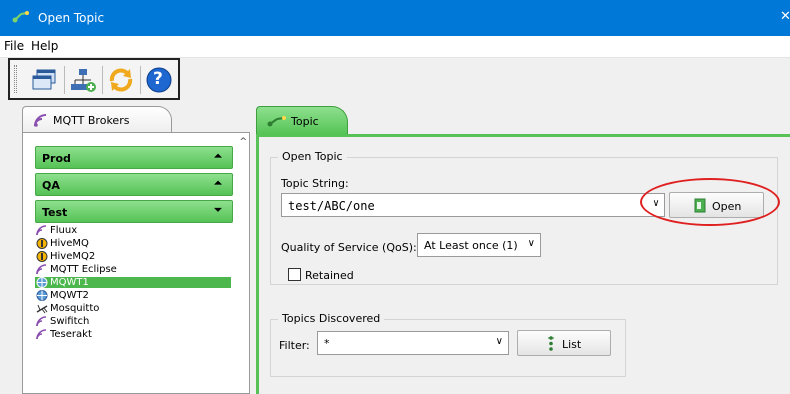  I want to click on list-item: Mosquitto, so click(133, 308).